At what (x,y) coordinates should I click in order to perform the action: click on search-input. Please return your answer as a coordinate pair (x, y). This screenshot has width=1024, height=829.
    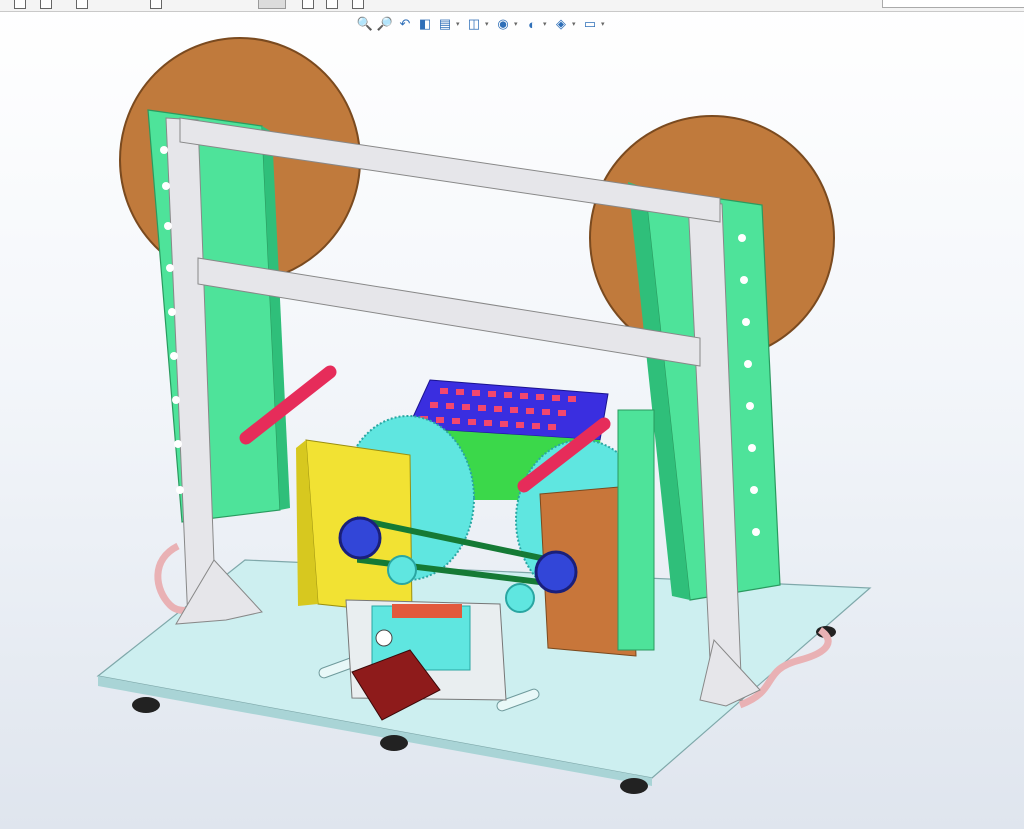
    Looking at the image, I should click on (953, 4).